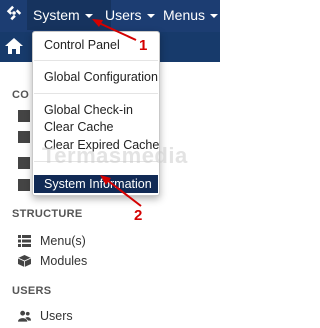  Describe the element at coordinates (24, 241) in the screenshot. I see `list-icon` at that location.